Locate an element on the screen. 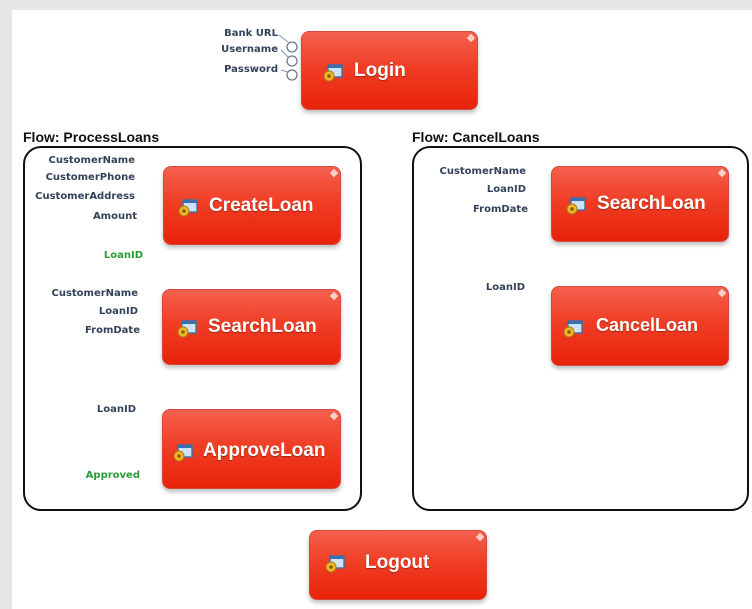 The image size is (752, 609). param-username: Username is located at coordinates (249, 49).